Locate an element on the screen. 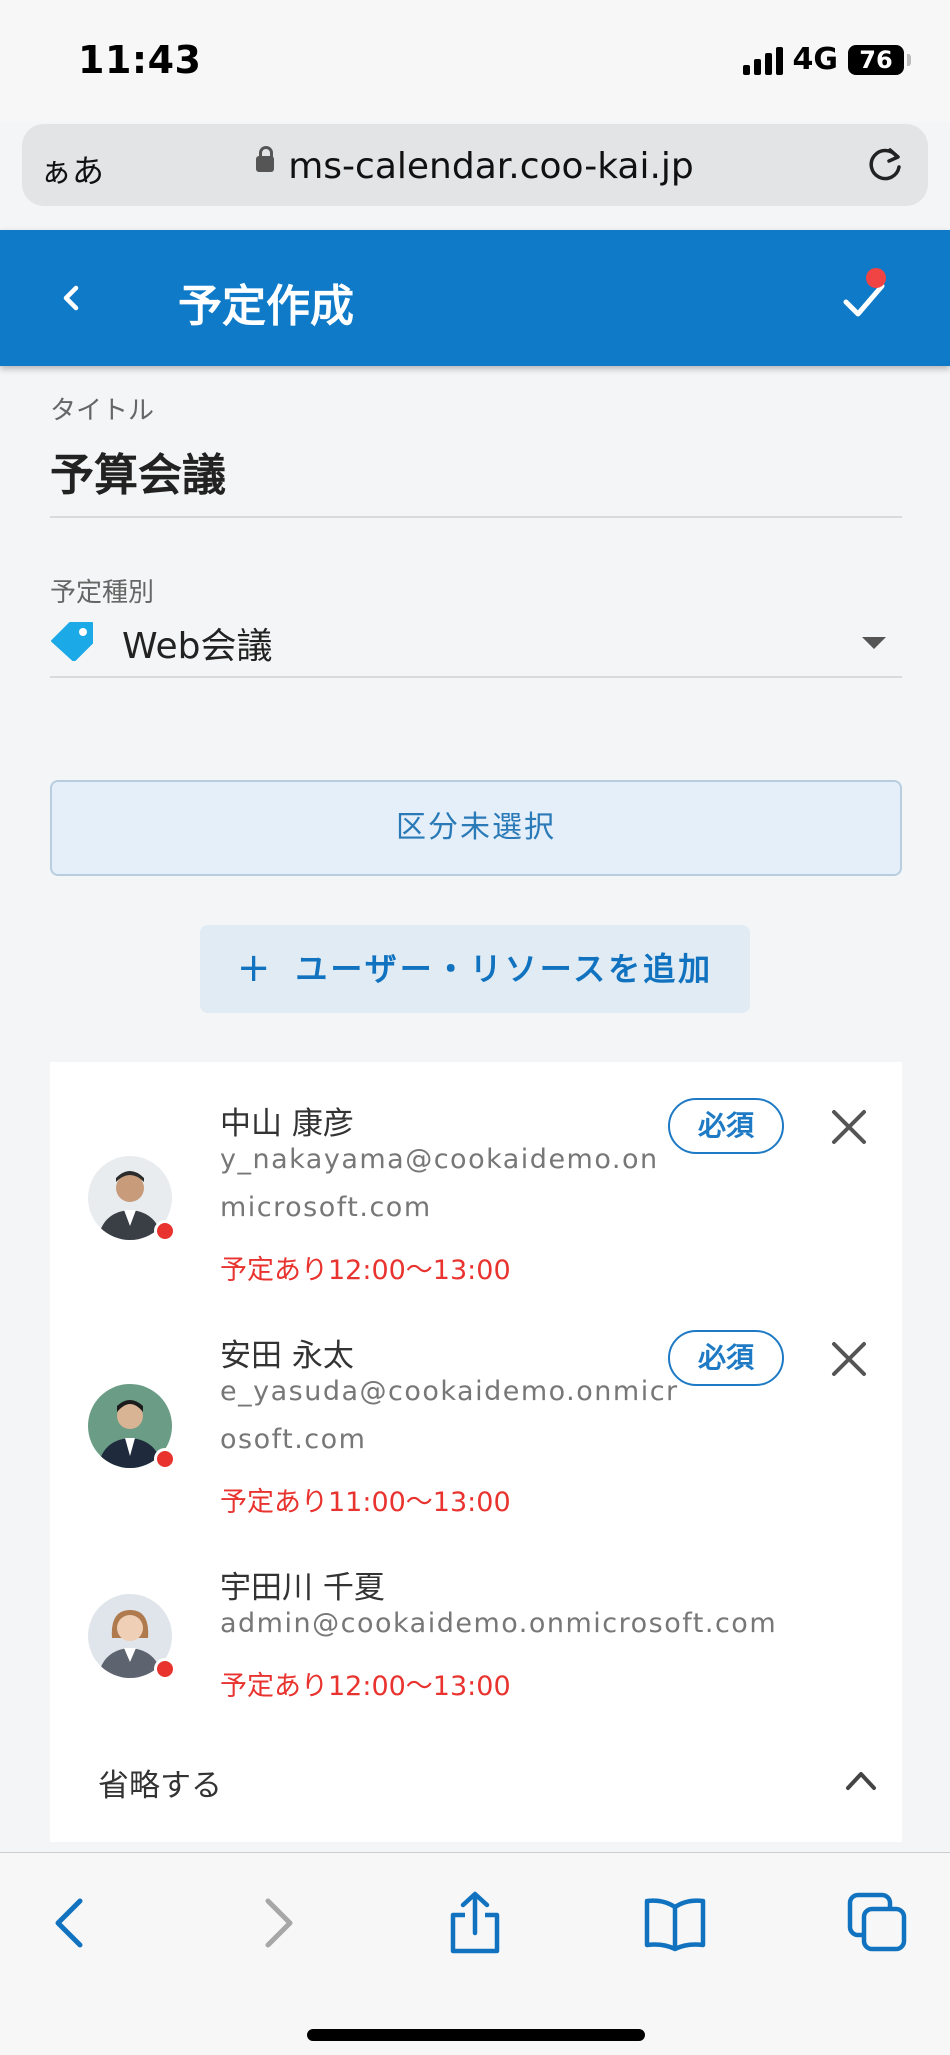 The image size is (950, 2055). address-bar: ぁあ ms-calendar.coo-kai.jp is located at coordinates (475, 165).